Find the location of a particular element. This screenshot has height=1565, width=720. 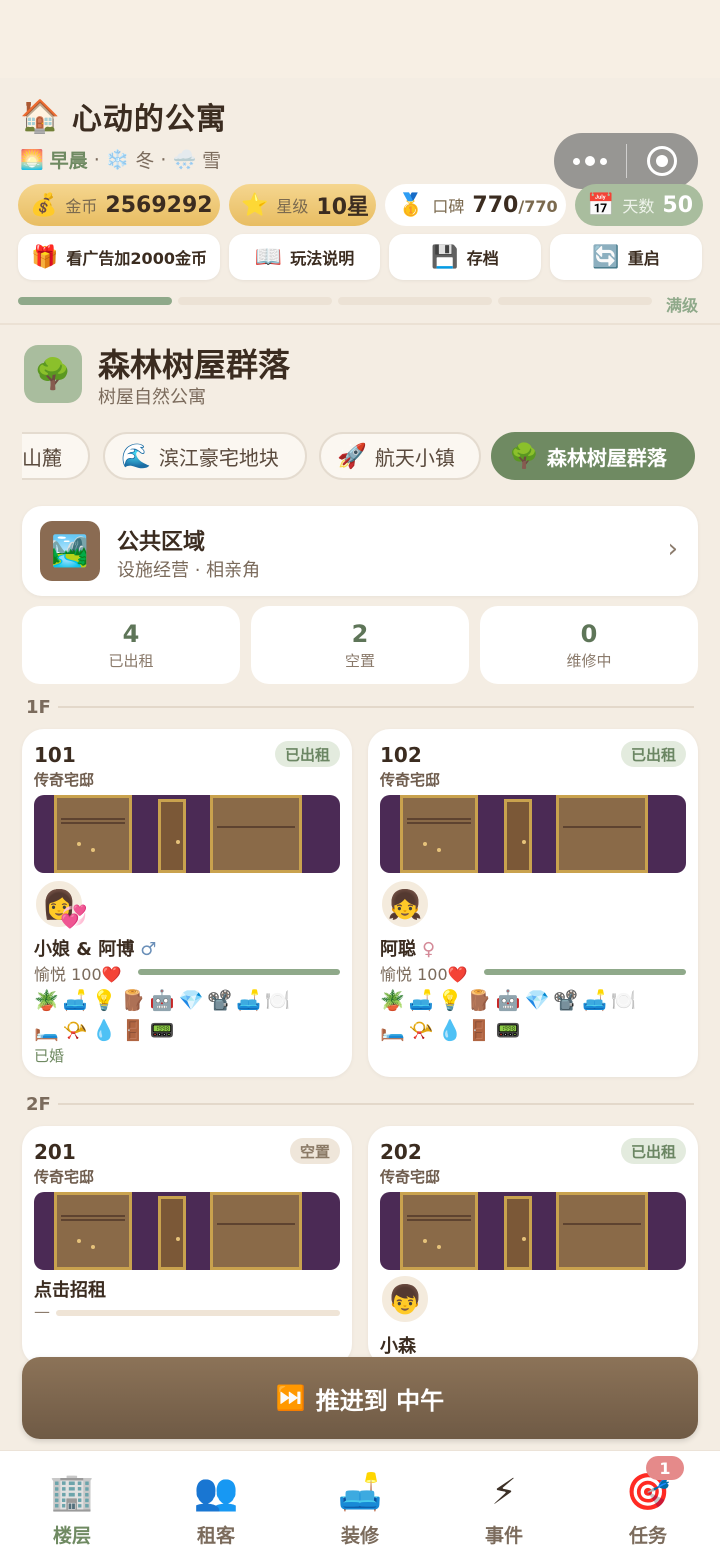

floor-label-2f: 2F is located at coordinates (38, 1104).